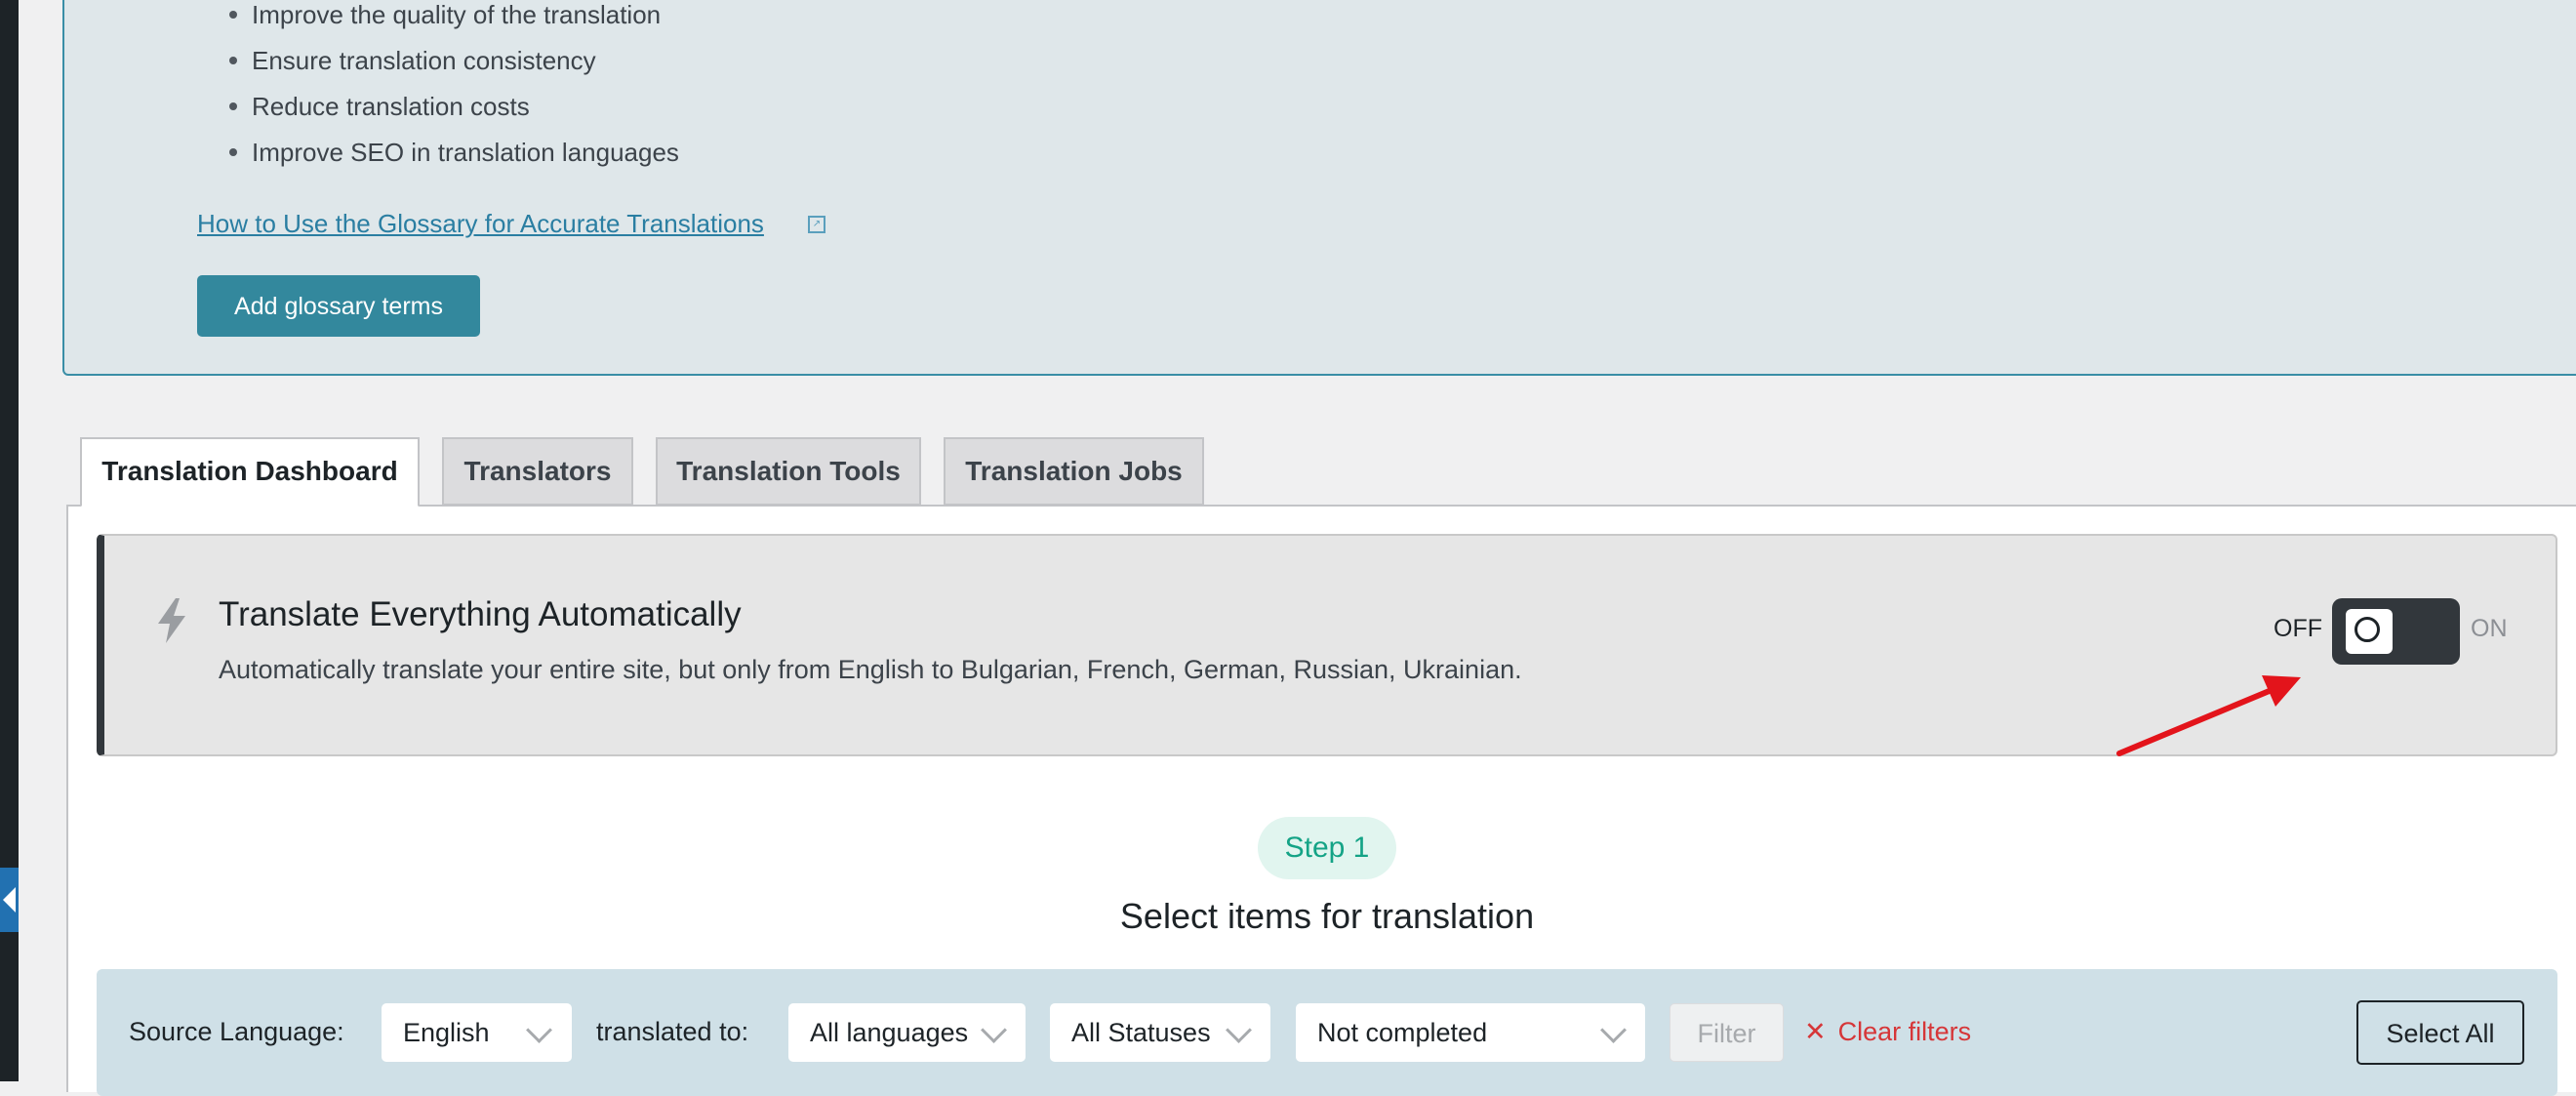 The width and height of the screenshot is (2576, 1096). I want to click on source-language-value: English, so click(446, 1032).